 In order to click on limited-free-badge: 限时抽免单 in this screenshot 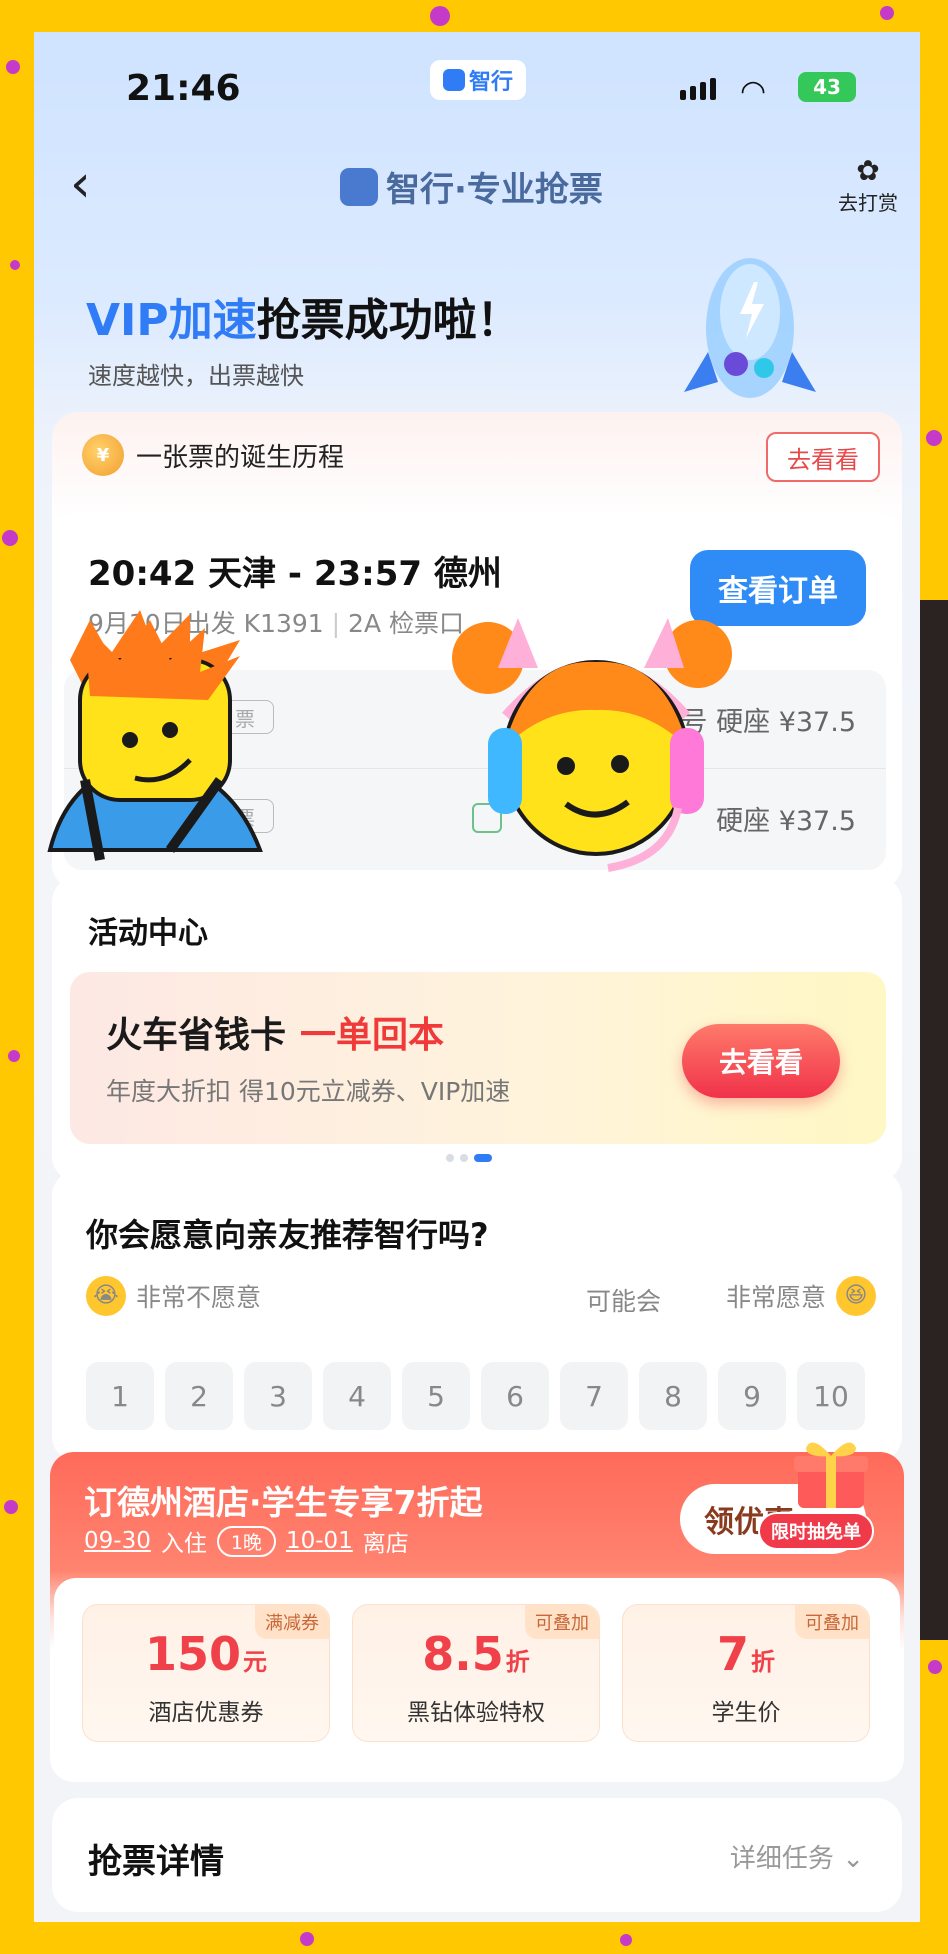, I will do `click(816, 1531)`.